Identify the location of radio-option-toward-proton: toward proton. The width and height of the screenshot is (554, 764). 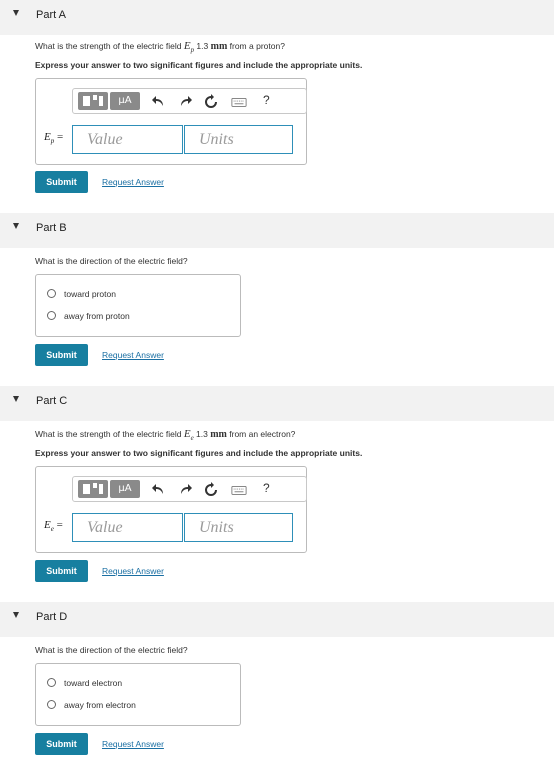
(81, 294).